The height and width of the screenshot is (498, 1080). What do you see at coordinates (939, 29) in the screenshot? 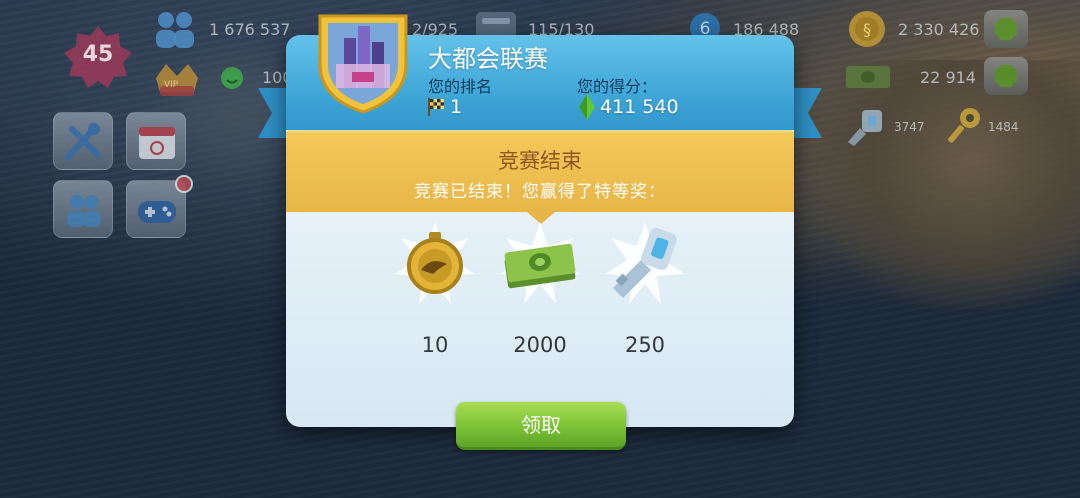
I see `coin-count: 2 330 426` at bounding box center [939, 29].